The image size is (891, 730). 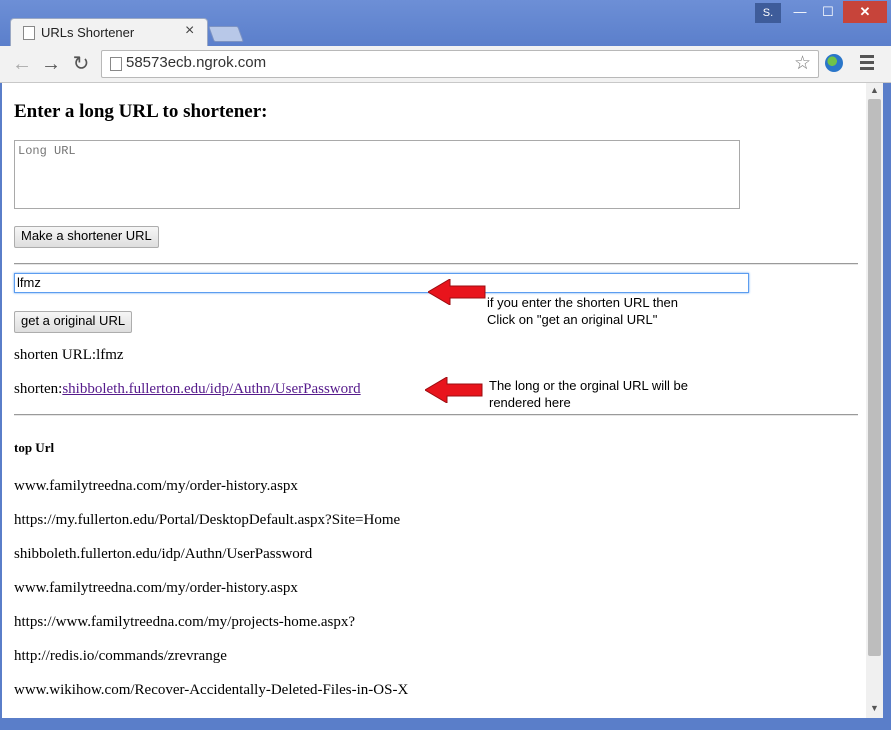 I want to click on top-url-item: http://redis.io/commands/zrevrange, so click(x=120, y=656).